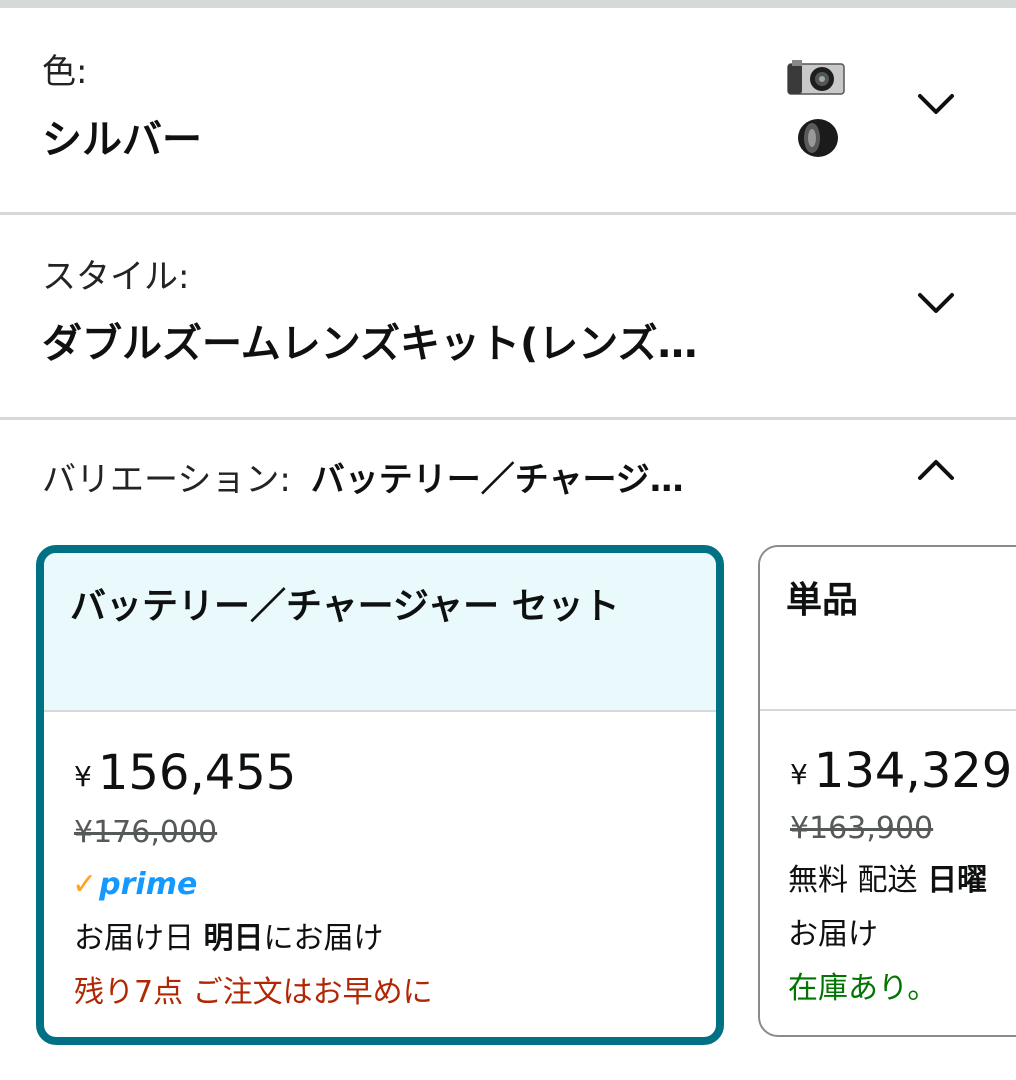 Image resolution: width=1016 pixels, height=1080 pixels. I want to click on shipping-date: 日曜, so click(957, 880).